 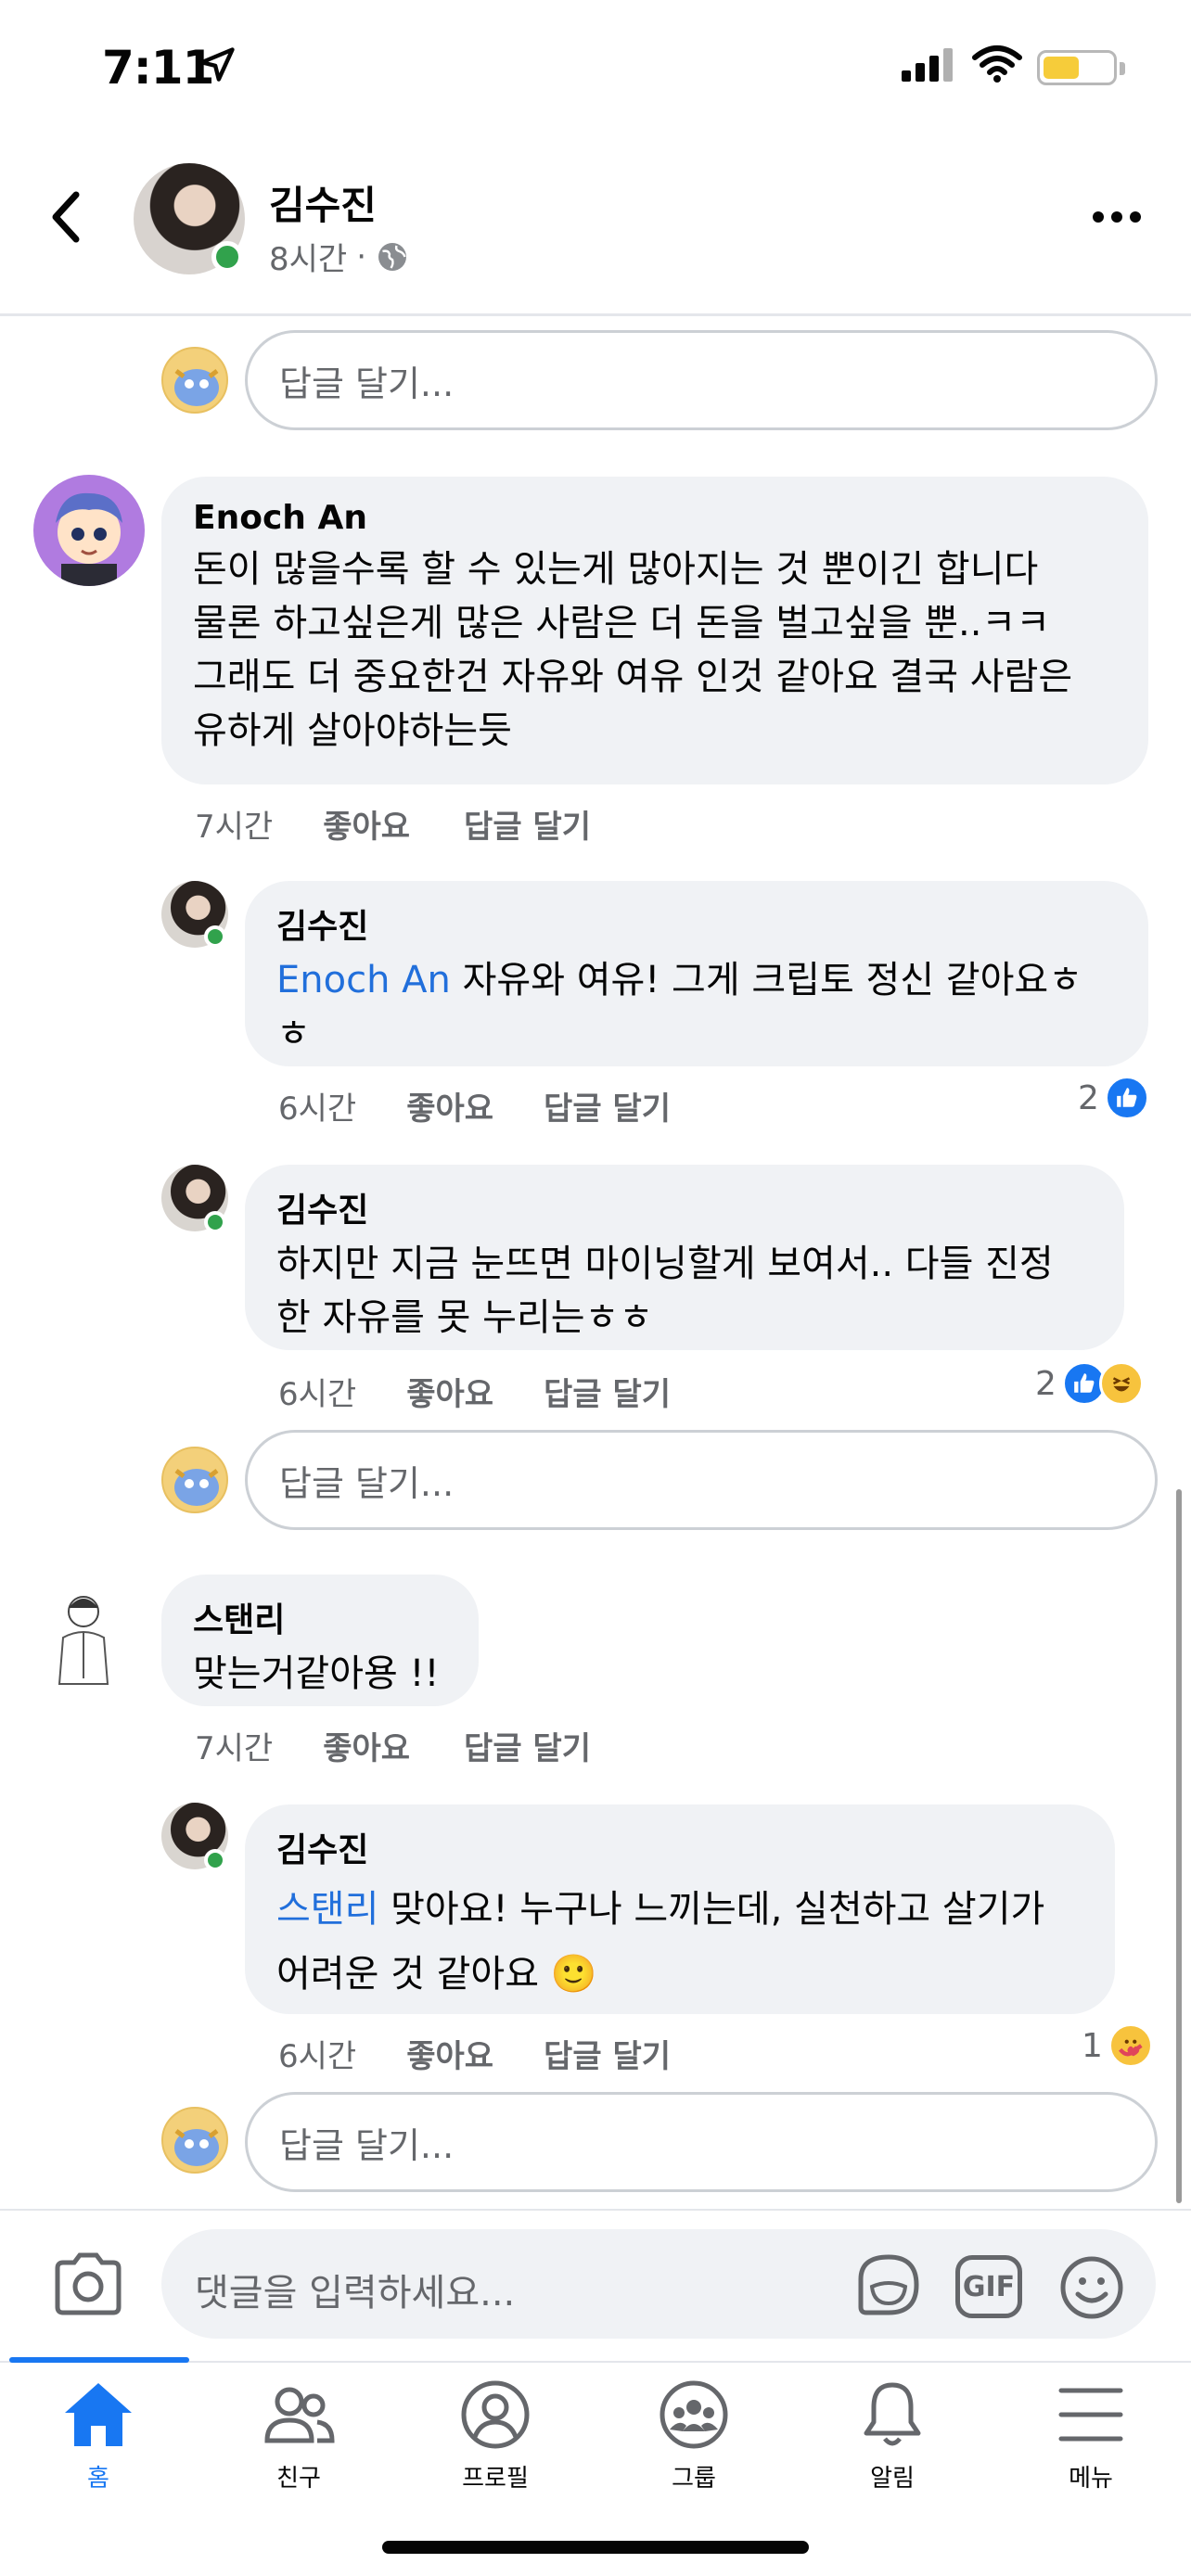 What do you see at coordinates (1126, 1098) in the screenshot?
I see `like-reaction-icon` at bounding box center [1126, 1098].